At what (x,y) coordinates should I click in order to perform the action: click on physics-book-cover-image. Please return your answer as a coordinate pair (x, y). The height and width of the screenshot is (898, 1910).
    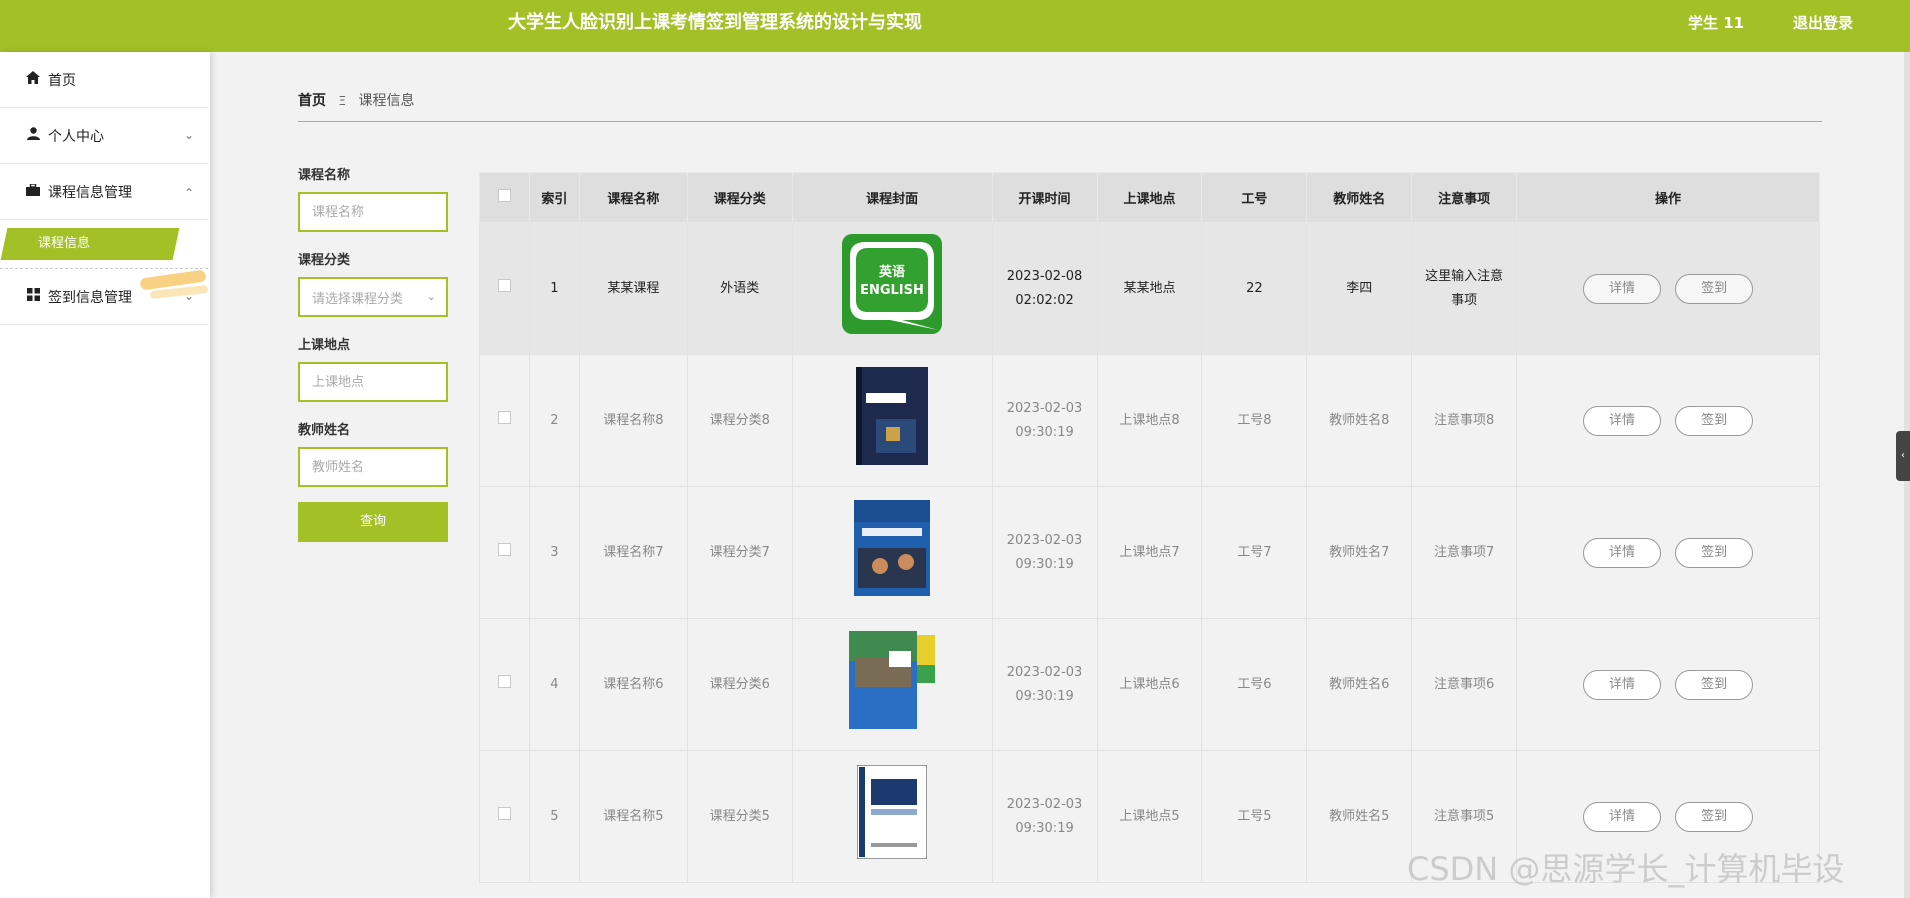
    Looking at the image, I should click on (892, 684).